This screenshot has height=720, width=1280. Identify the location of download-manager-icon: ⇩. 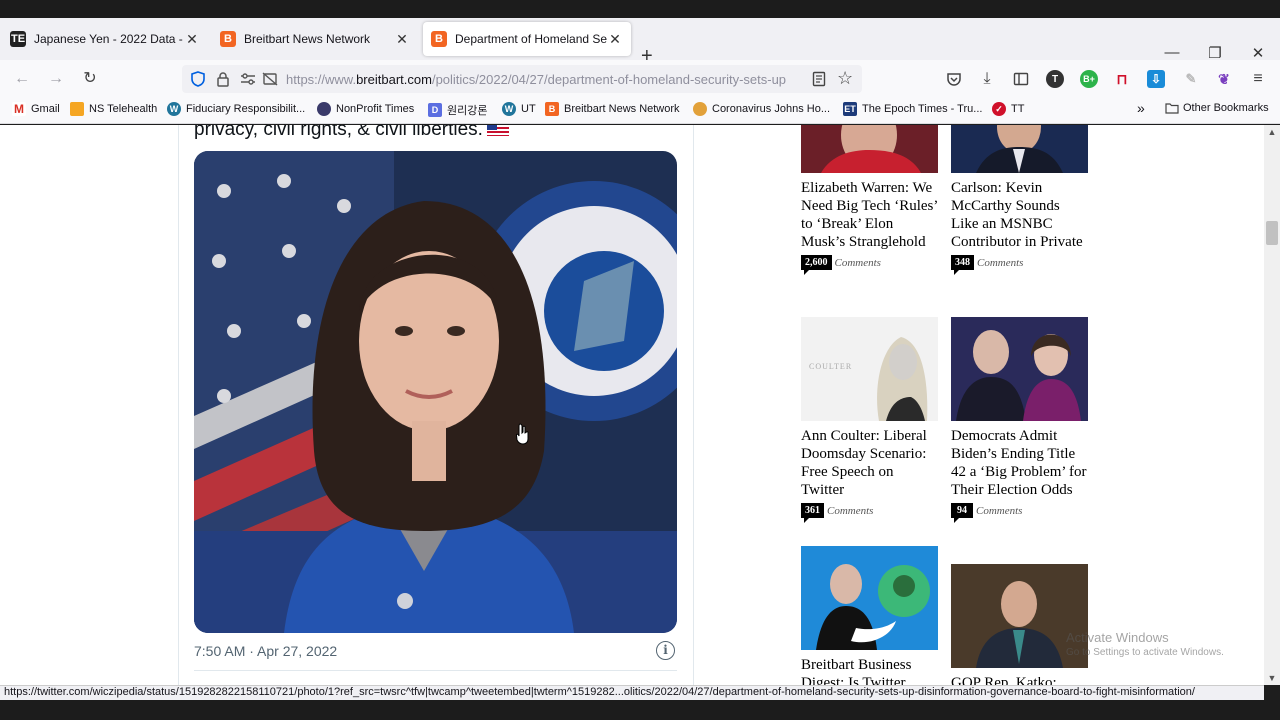
(1156, 79).